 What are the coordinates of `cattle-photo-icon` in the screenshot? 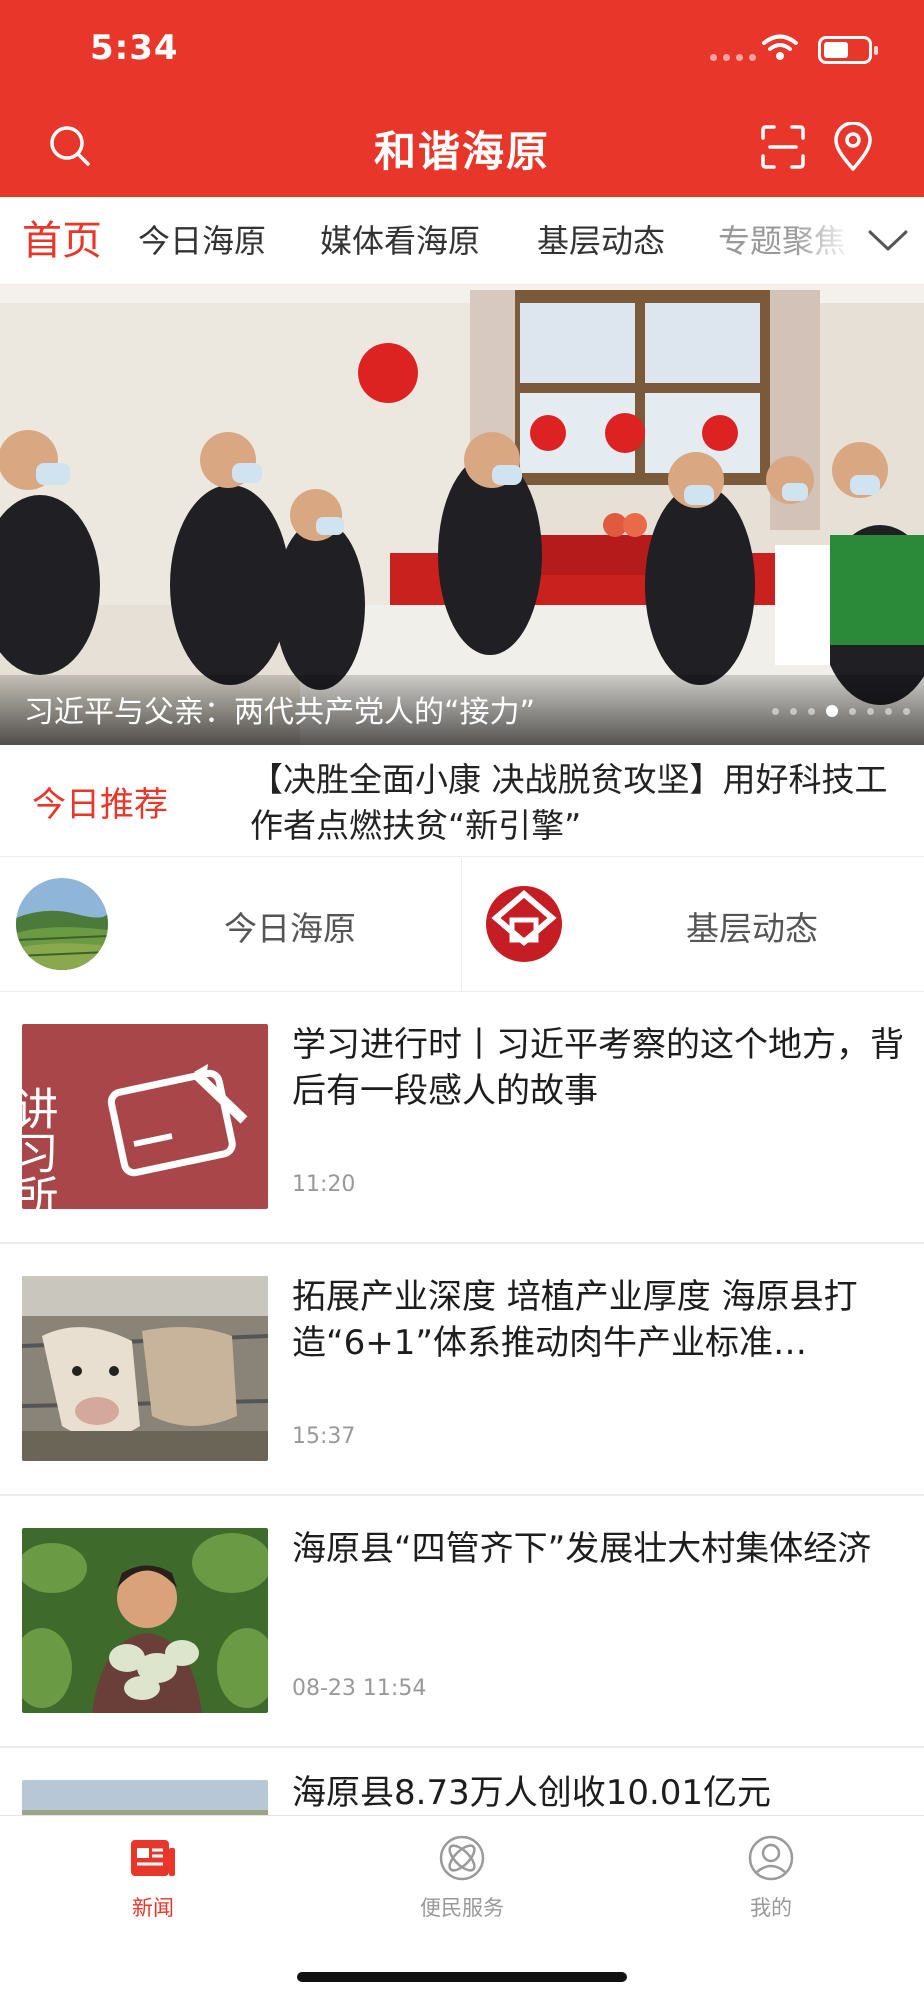 It's located at (145, 1368).